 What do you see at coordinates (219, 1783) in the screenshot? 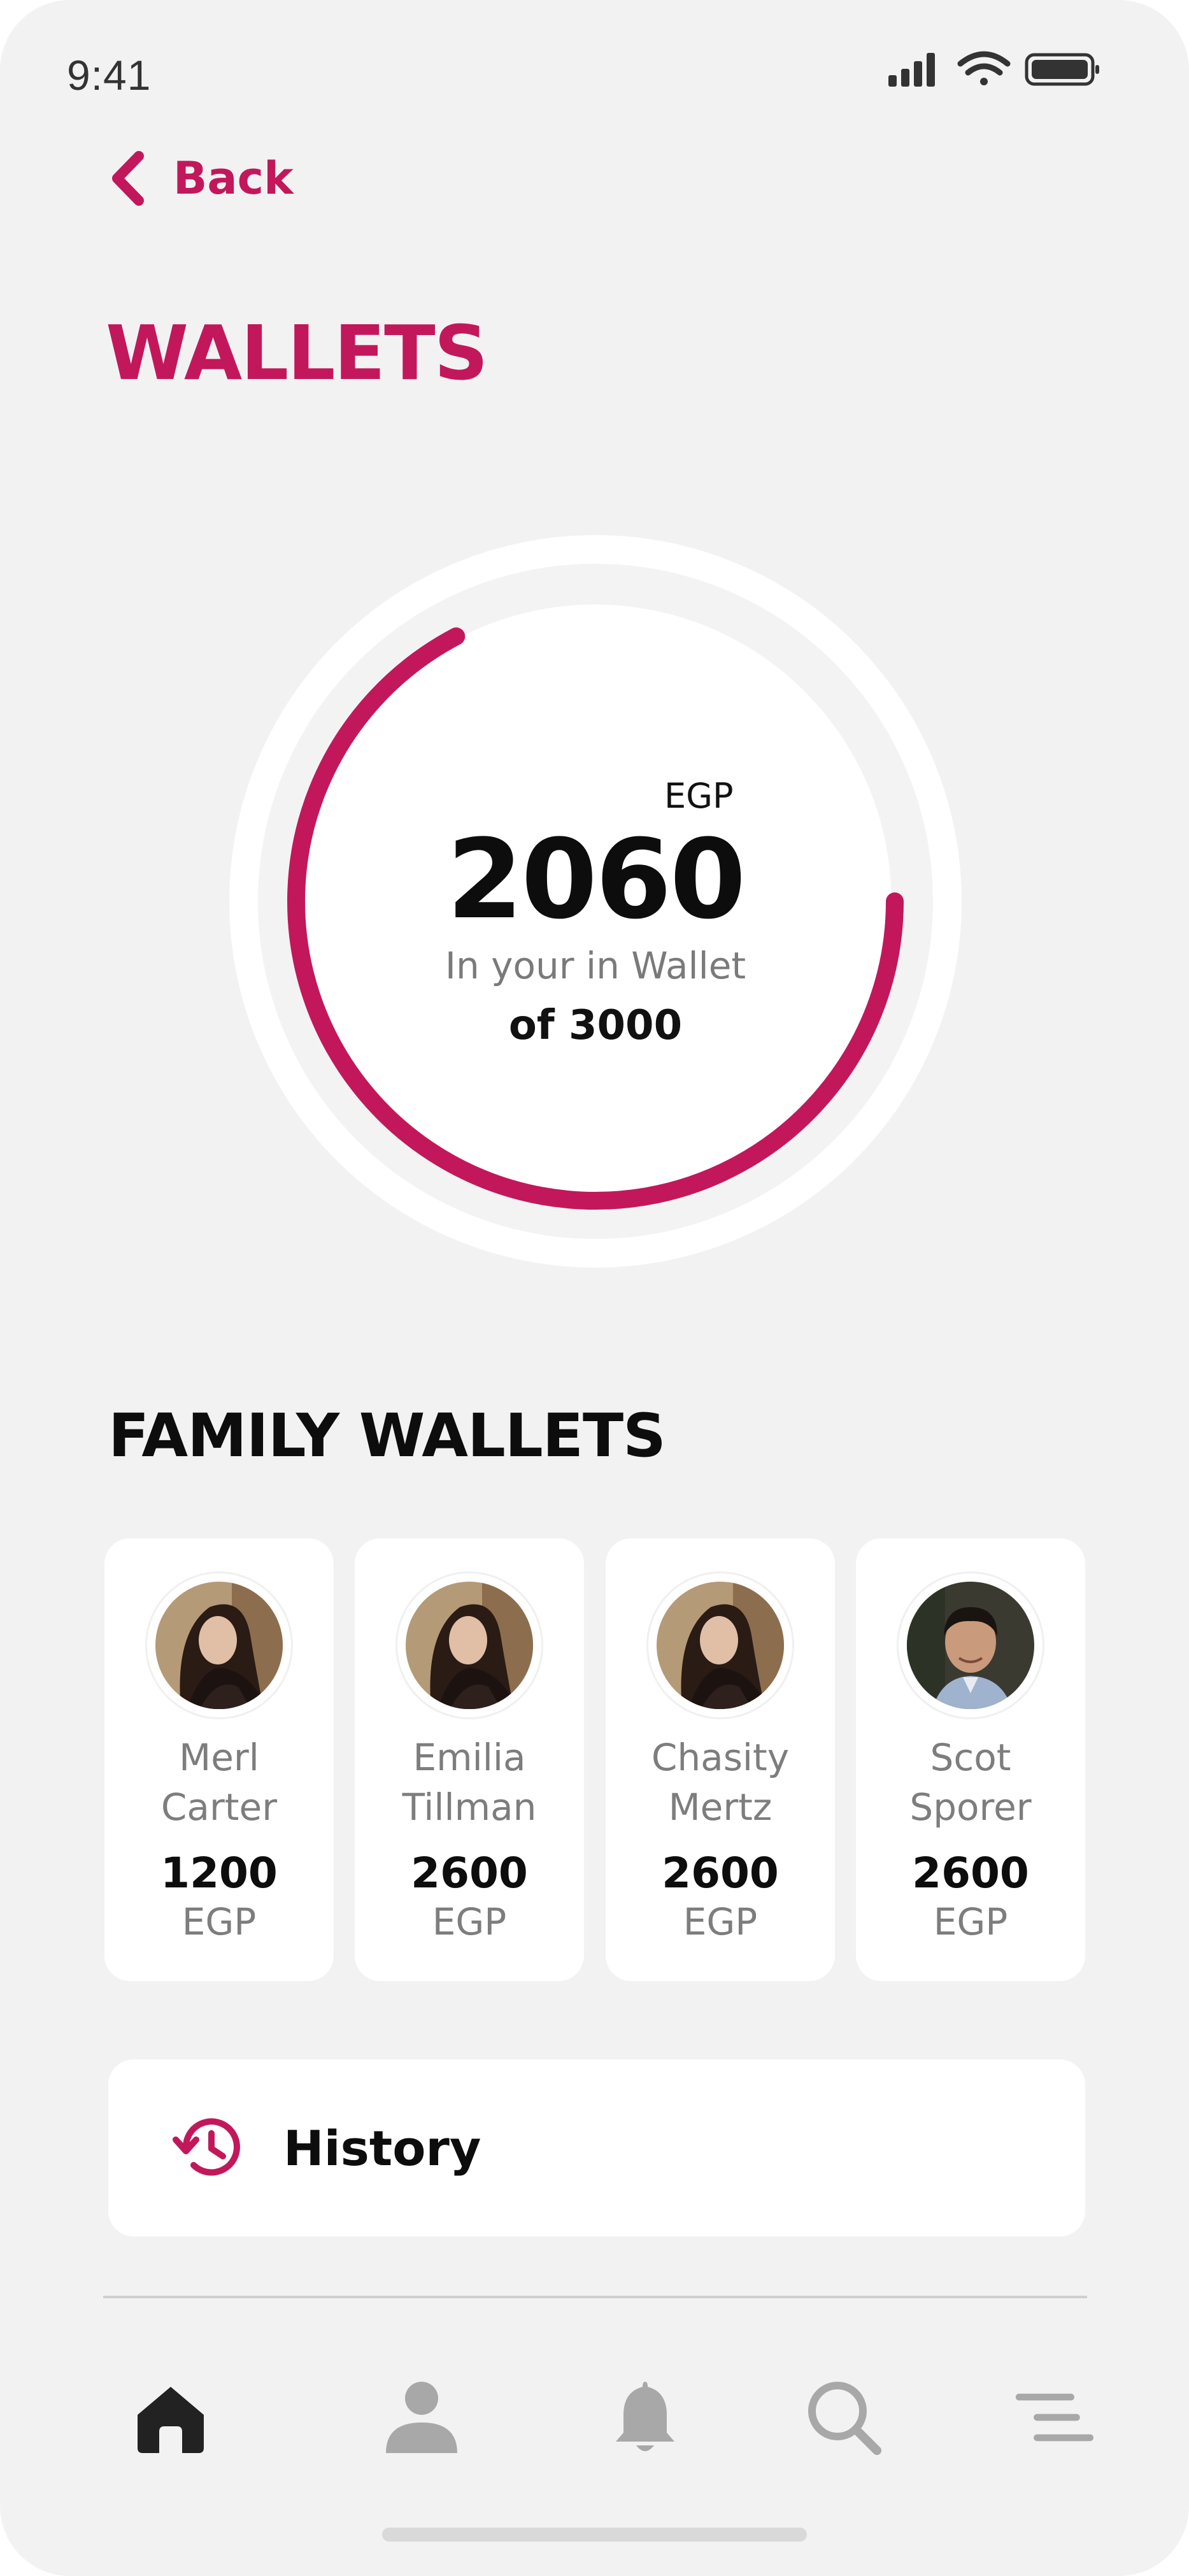
I see `member-name: Merl Carter` at bounding box center [219, 1783].